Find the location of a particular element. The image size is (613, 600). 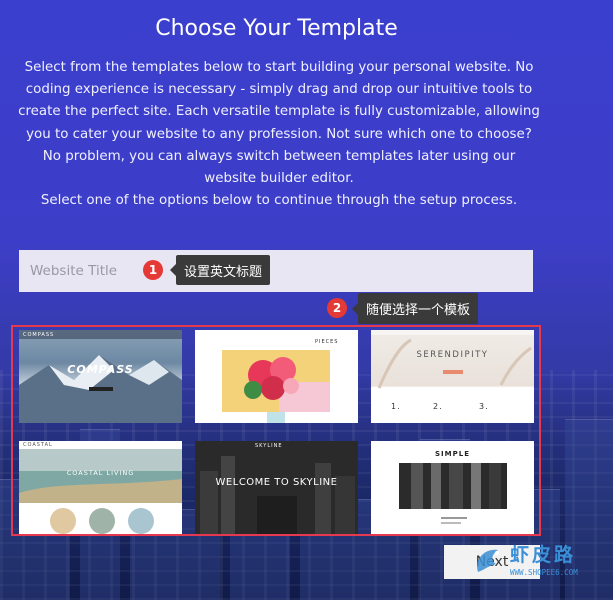

template-card-pieces: PIECES is located at coordinates (276, 376).